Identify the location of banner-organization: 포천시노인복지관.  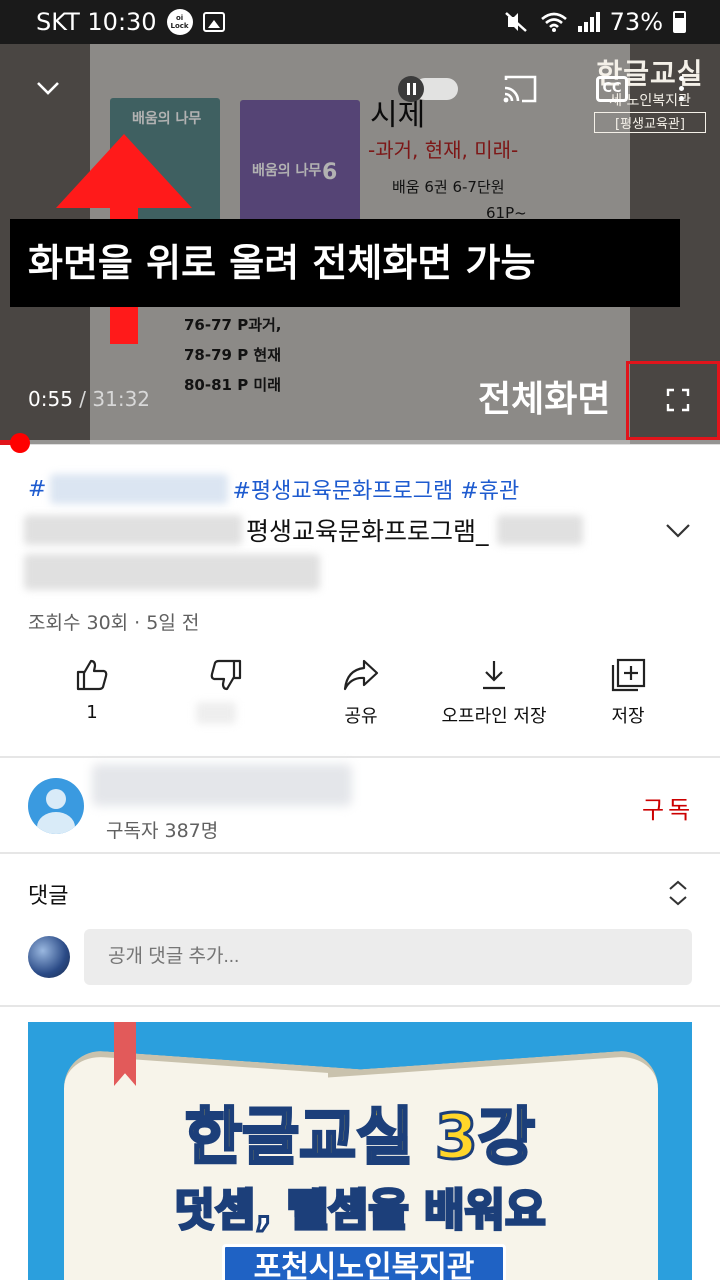
(364, 1262).